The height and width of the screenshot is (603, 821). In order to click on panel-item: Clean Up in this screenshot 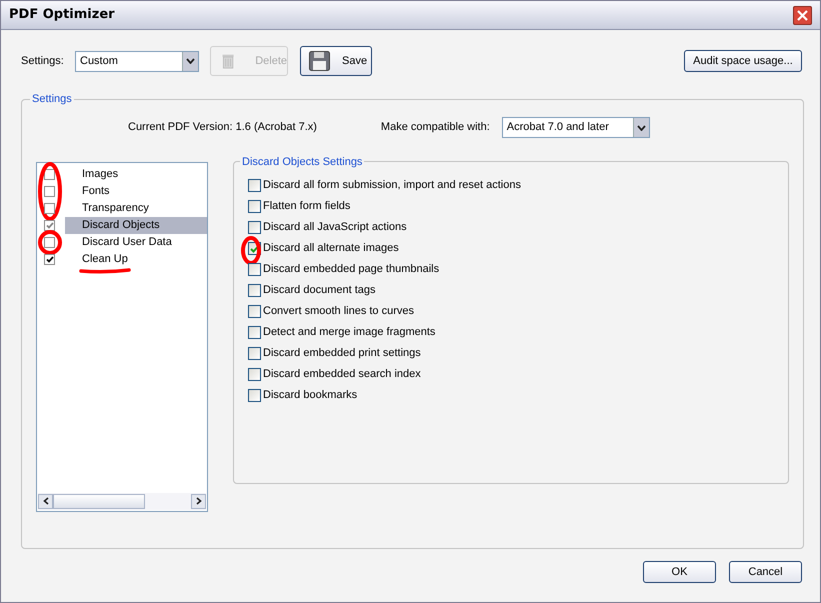, I will do `click(136, 259)`.